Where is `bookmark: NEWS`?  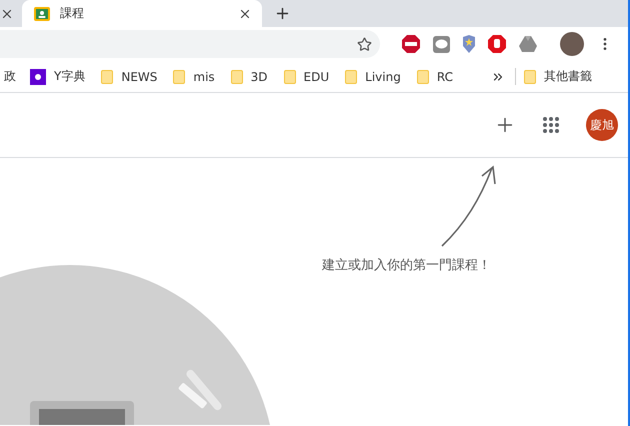 bookmark: NEWS is located at coordinates (129, 77).